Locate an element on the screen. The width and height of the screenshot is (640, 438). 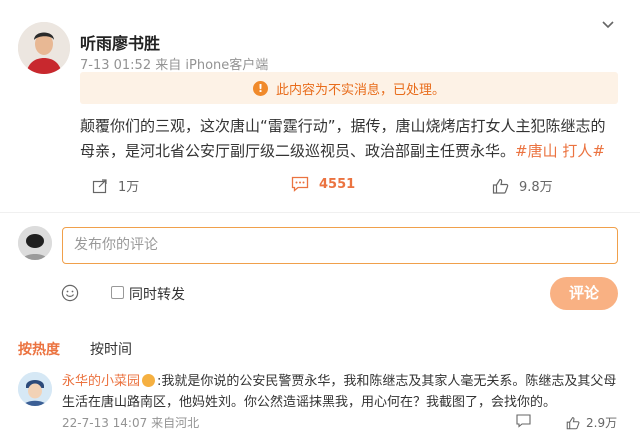
repost-button: 1万 is located at coordinates (115, 185).